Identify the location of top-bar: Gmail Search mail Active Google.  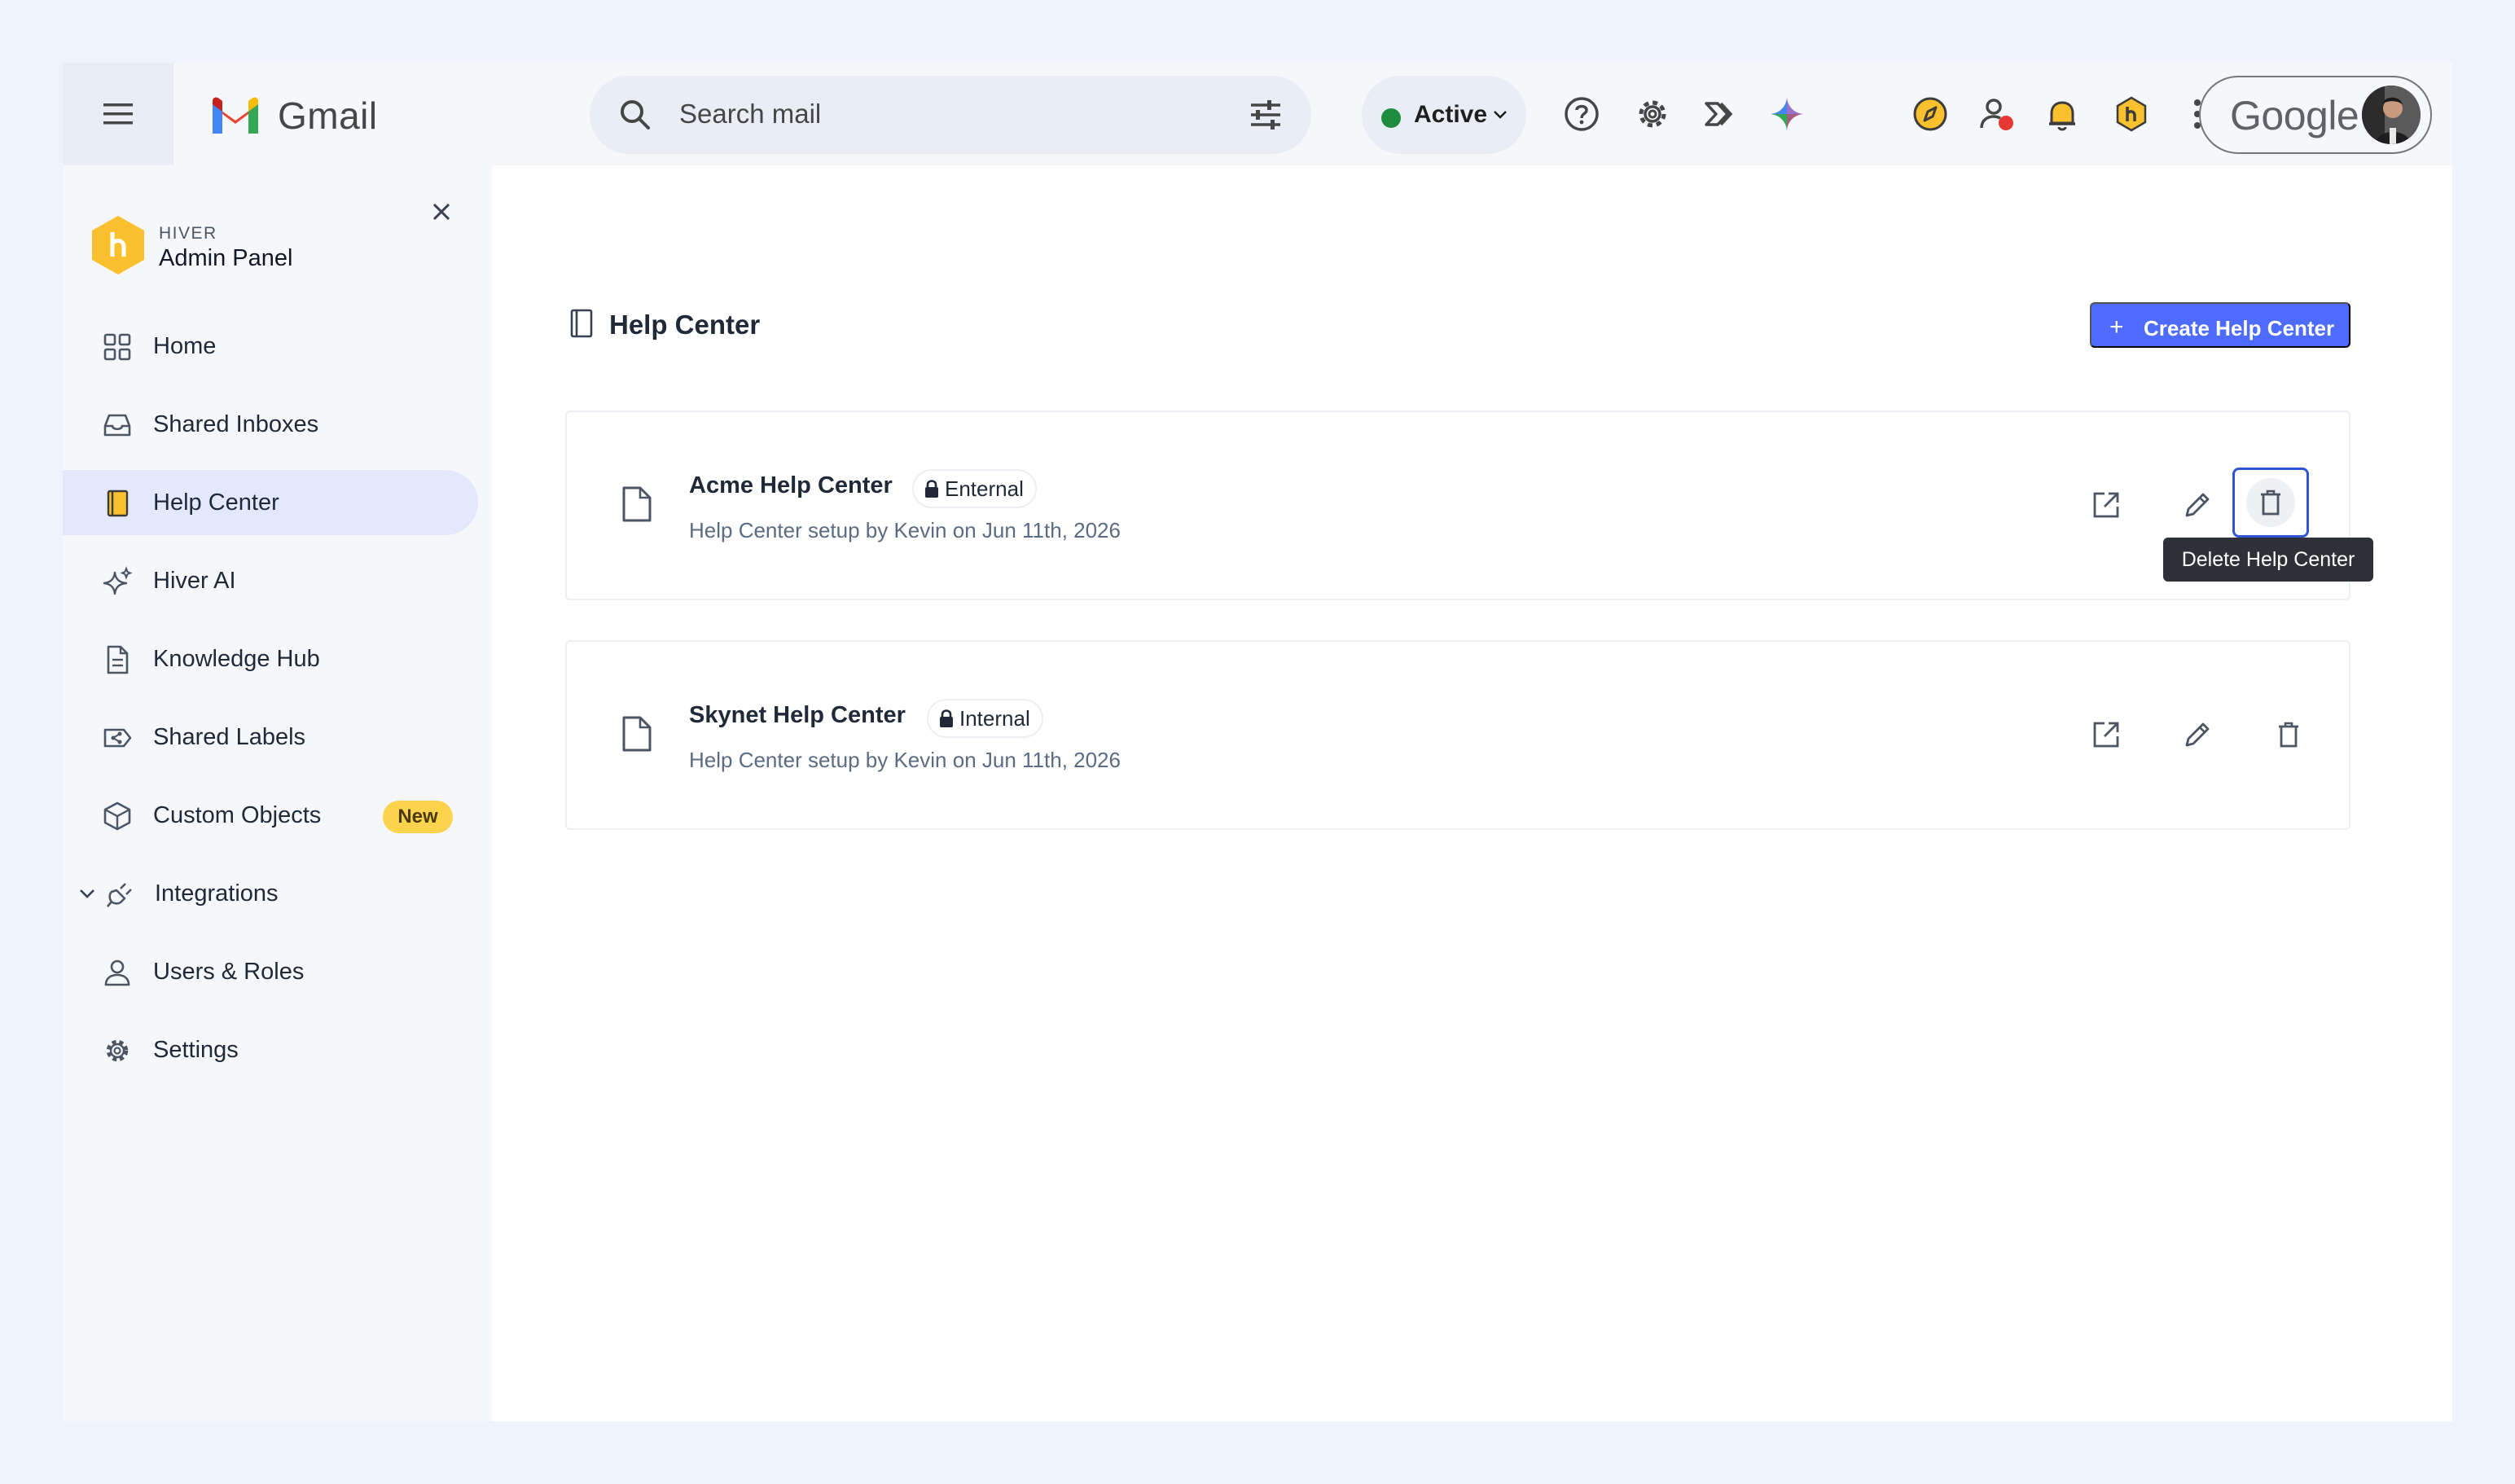
(1257, 114).